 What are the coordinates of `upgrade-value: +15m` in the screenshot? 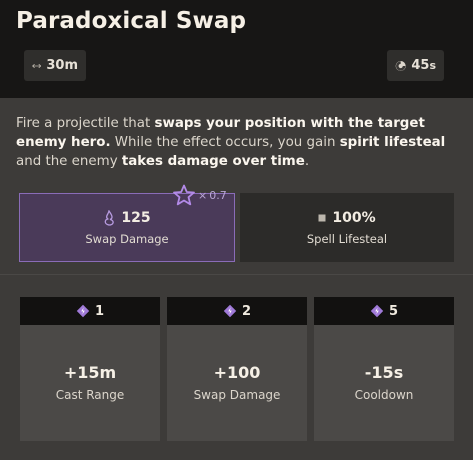 It's located at (90, 372).